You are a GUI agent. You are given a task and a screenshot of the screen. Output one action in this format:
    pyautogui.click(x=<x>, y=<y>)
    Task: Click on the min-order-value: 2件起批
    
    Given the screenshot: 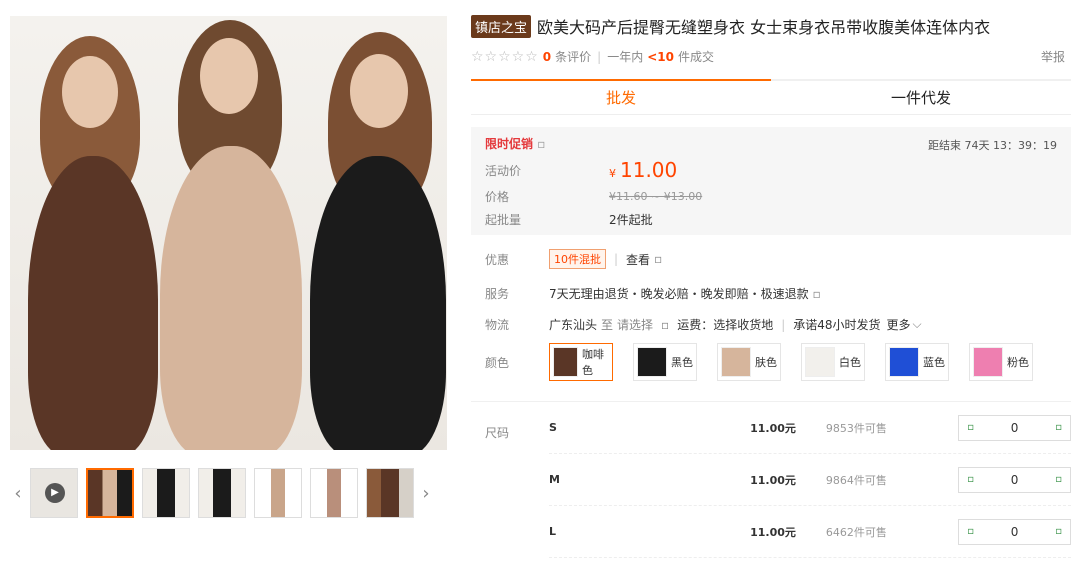 What is the action you would take?
    pyautogui.click(x=631, y=220)
    